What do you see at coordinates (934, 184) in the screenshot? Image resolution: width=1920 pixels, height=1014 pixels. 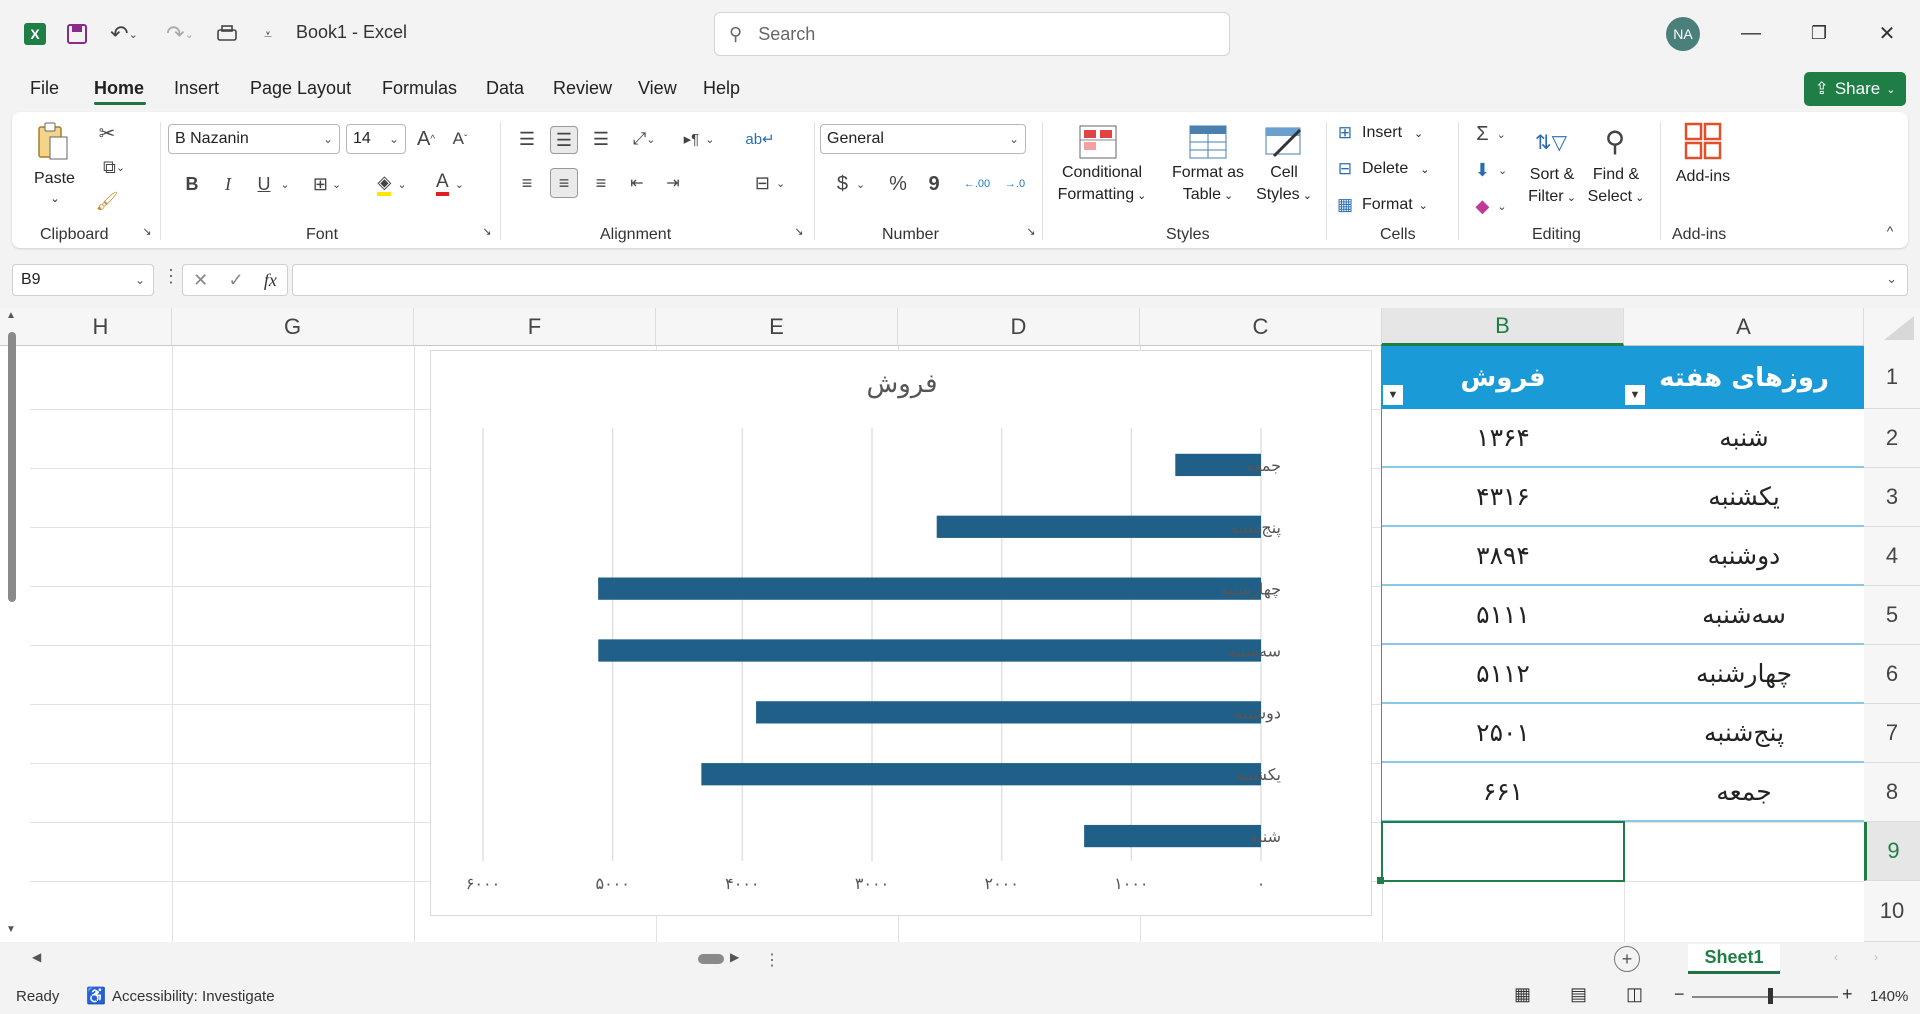 I see `comma-style-button: 9` at bounding box center [934, 184].